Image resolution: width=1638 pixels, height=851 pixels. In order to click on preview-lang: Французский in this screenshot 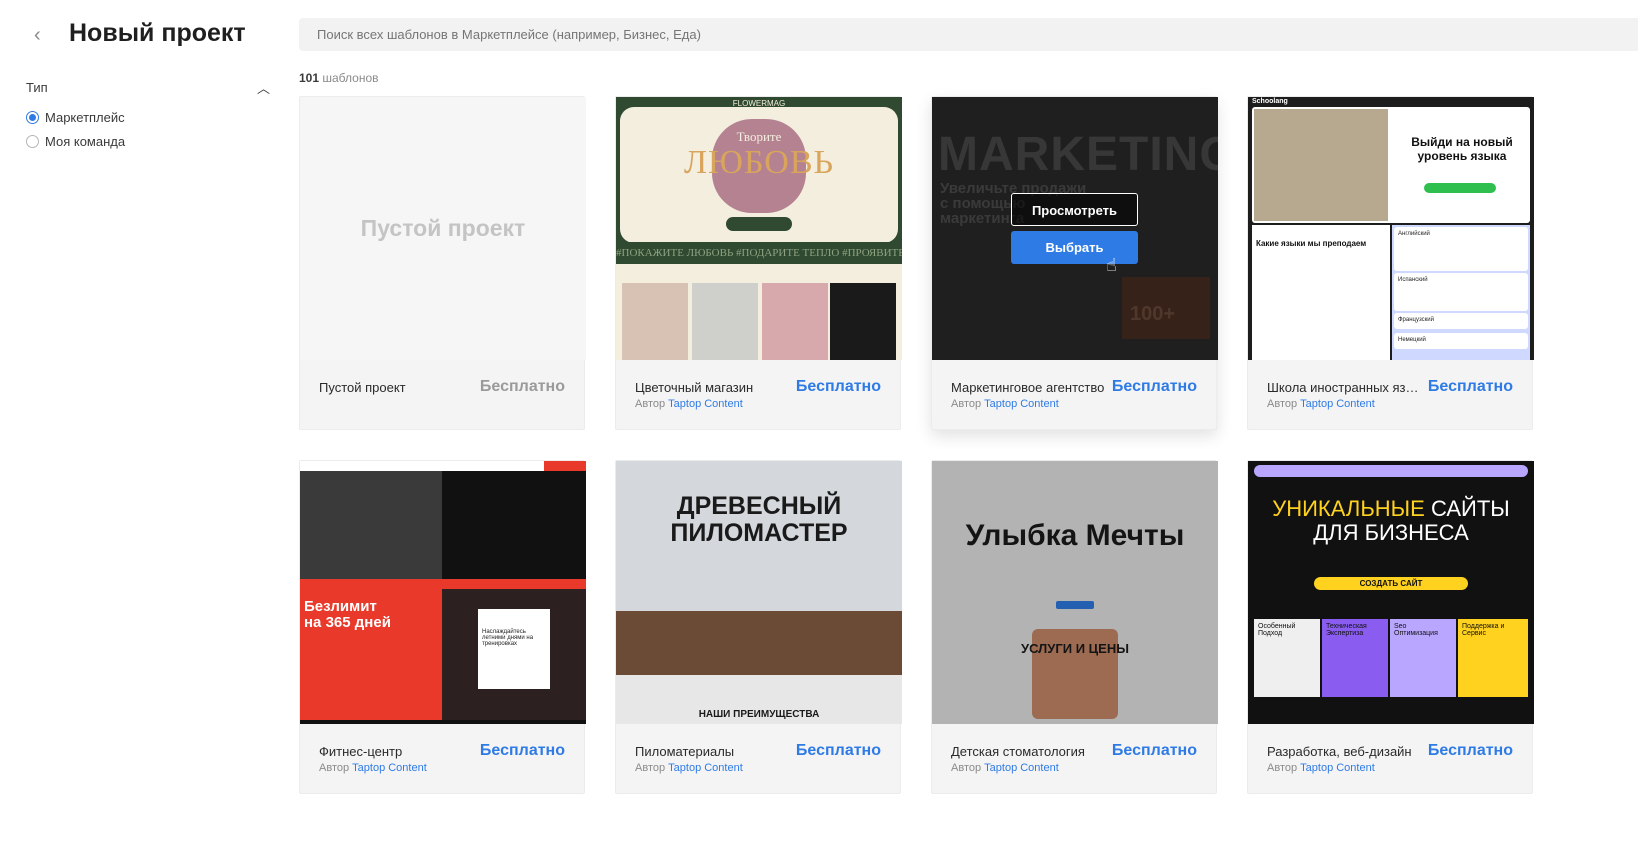, I will do `click(1461, 321)`.